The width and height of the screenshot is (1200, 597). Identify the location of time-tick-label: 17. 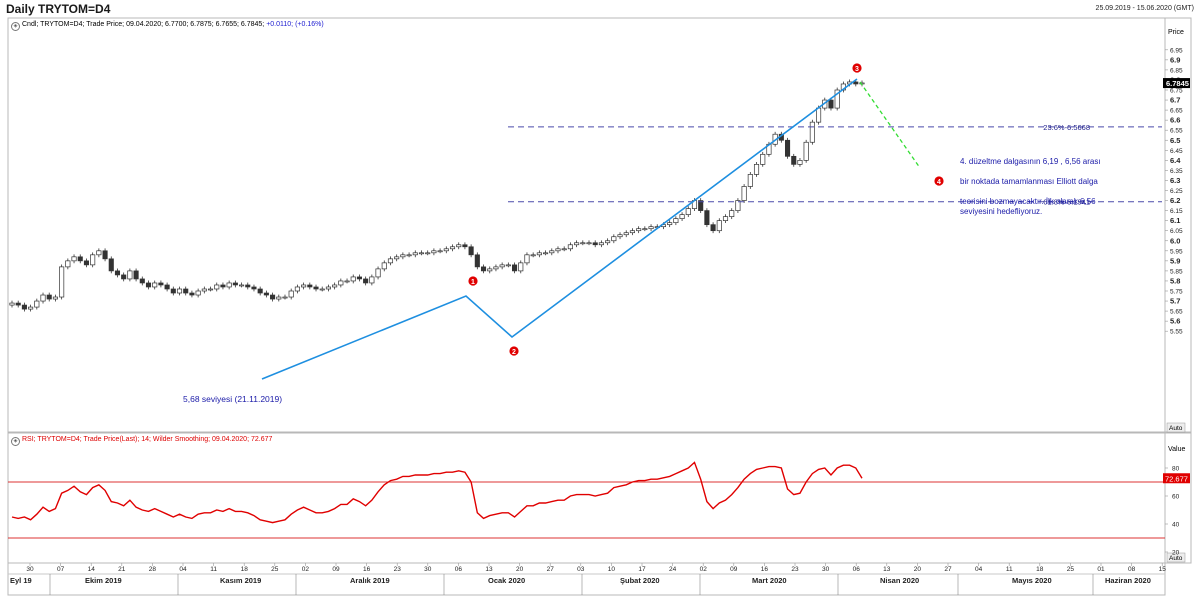
(642, 569).